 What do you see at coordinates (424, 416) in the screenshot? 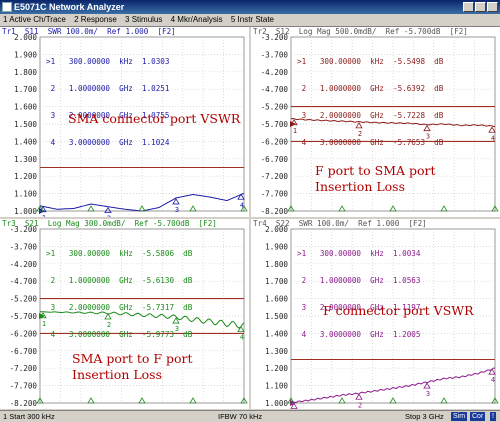
I see `status-stop: Stop 3 GHz` at bounding box center [424, 416].